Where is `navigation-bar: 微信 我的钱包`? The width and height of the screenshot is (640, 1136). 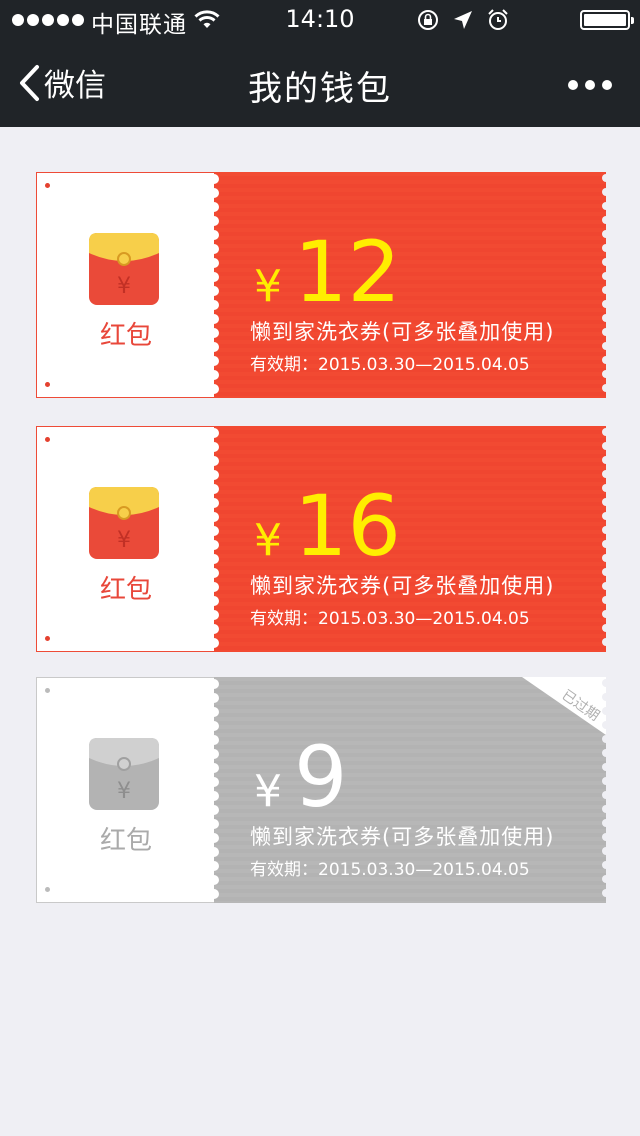
navigation-bar: 微信 我的钱包 is located at coordinates (320, 83).